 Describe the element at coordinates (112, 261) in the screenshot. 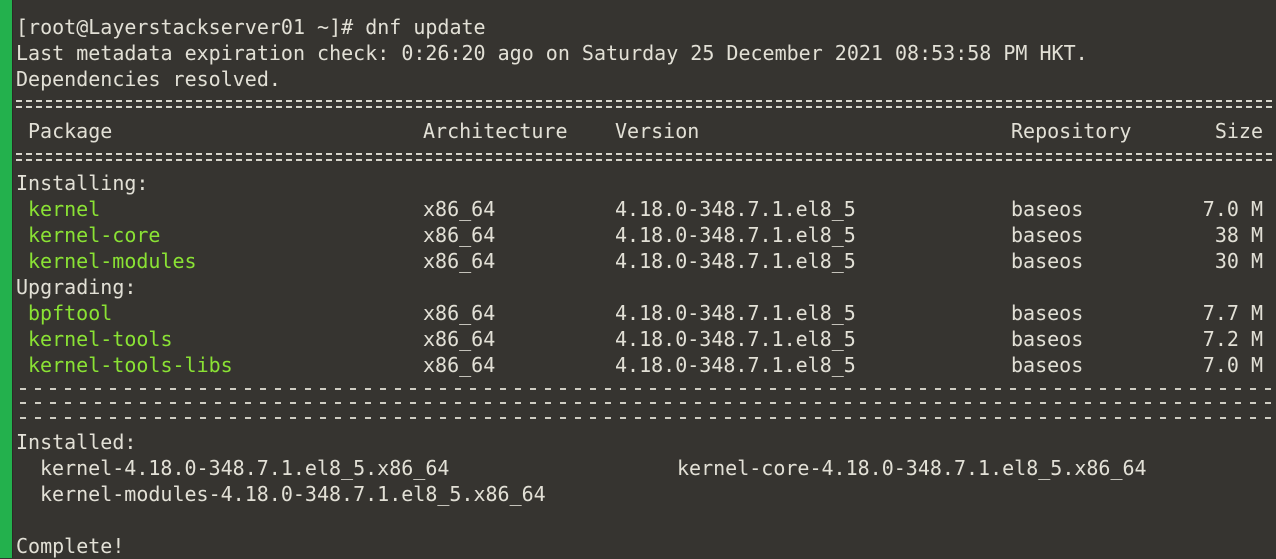

I see `package-name: kernel-modules` at that location.